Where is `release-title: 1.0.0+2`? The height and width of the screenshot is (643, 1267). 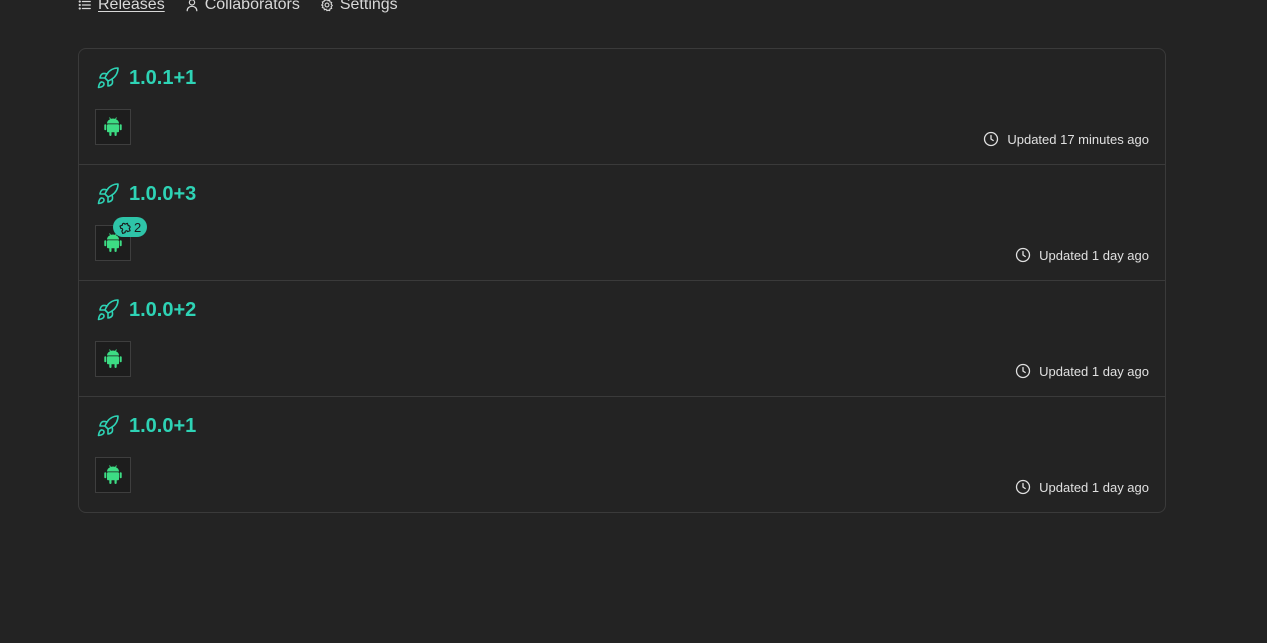
release-title: 1.0.0+2 is located at coordinates (146, 310).